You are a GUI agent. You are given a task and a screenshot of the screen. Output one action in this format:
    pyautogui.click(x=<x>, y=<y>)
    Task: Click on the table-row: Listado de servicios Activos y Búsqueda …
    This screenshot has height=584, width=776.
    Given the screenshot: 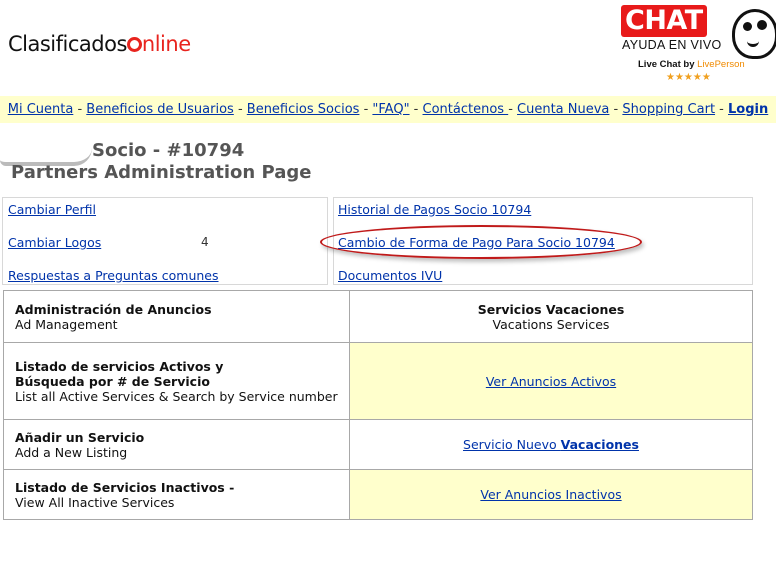 What is the action you would take?
    pyautogui.click(x=378, y=381)
    